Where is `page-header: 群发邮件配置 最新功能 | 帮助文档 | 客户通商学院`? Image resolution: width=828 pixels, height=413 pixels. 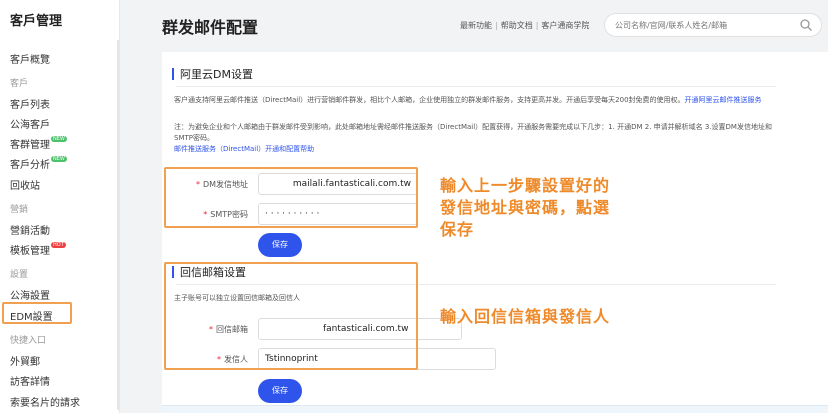
page-header: 群发邮件配置 最新功能 | 帮助文档 | 客户通商学院 is located at coordinates (474, 26).